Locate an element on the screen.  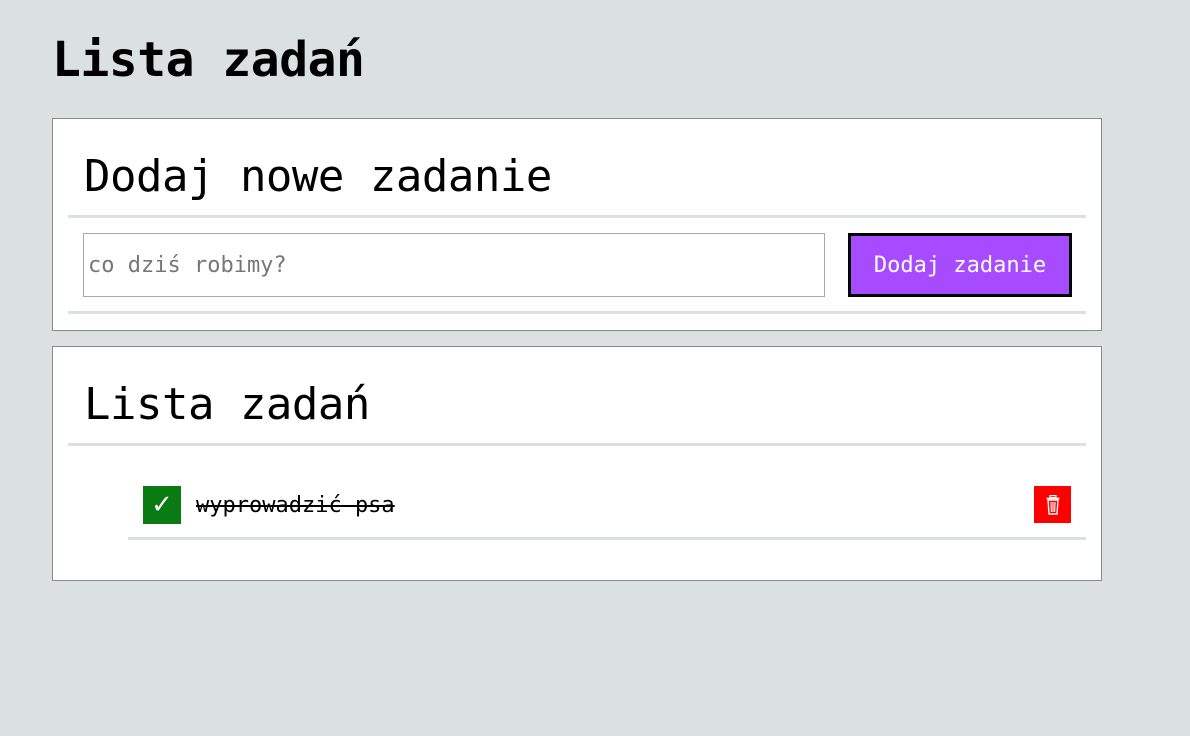
new-task-input is located at coordinates (454, 265).